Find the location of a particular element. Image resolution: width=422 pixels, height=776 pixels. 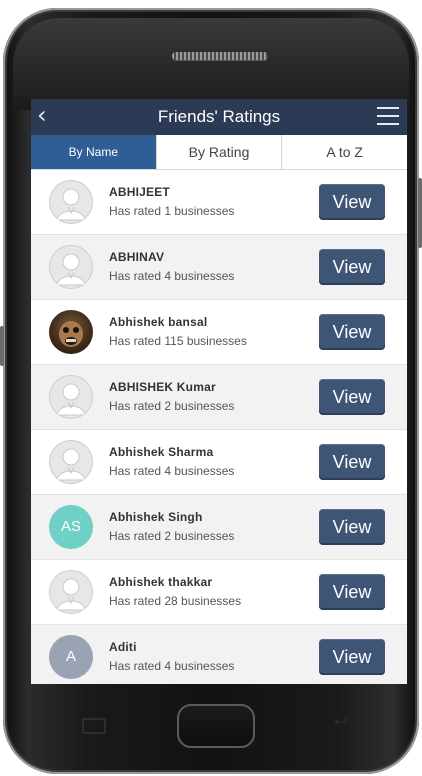

friend-name: Abhishek Singh is located at coordinates (156, 517).